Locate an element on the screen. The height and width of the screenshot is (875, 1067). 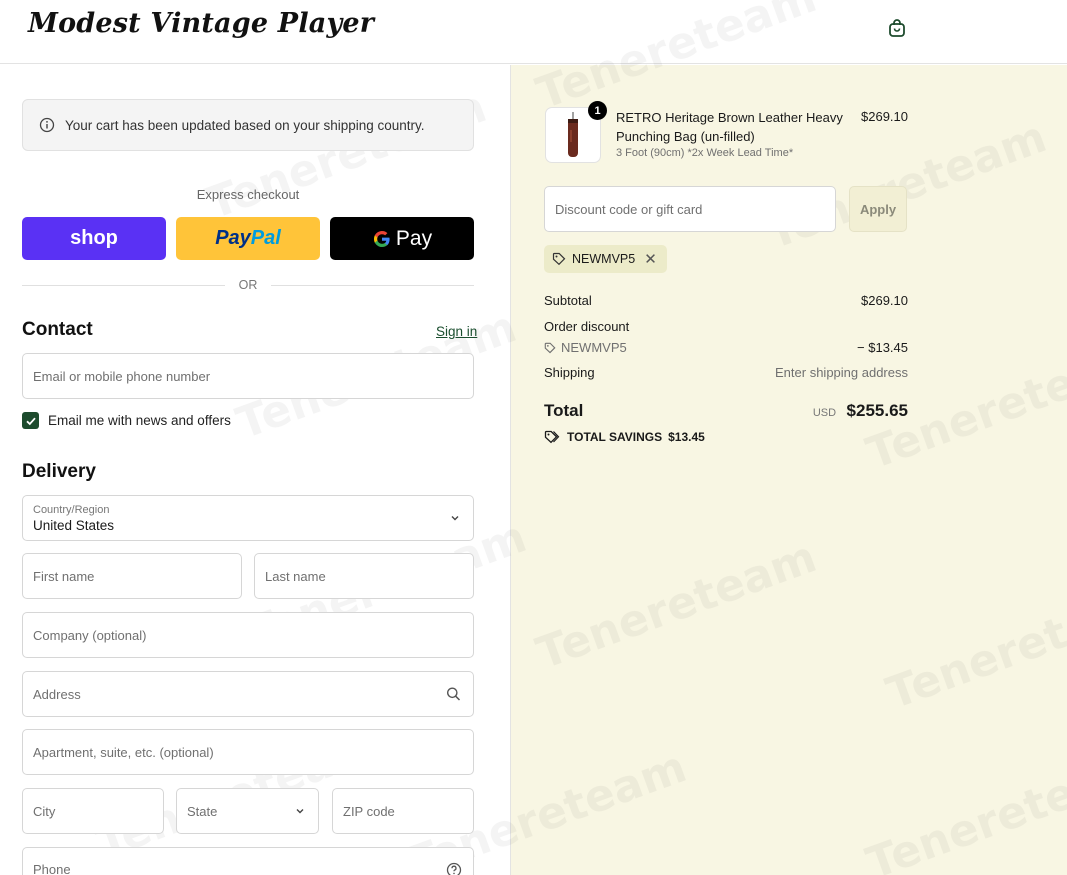
state-select: State is located at coordinates (247, 811).